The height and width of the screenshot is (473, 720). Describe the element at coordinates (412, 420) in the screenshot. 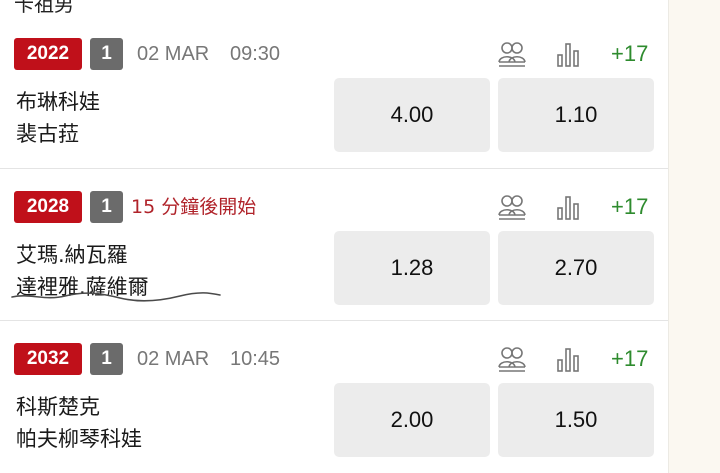

I see `home-odds-button: 2.00` at that location.